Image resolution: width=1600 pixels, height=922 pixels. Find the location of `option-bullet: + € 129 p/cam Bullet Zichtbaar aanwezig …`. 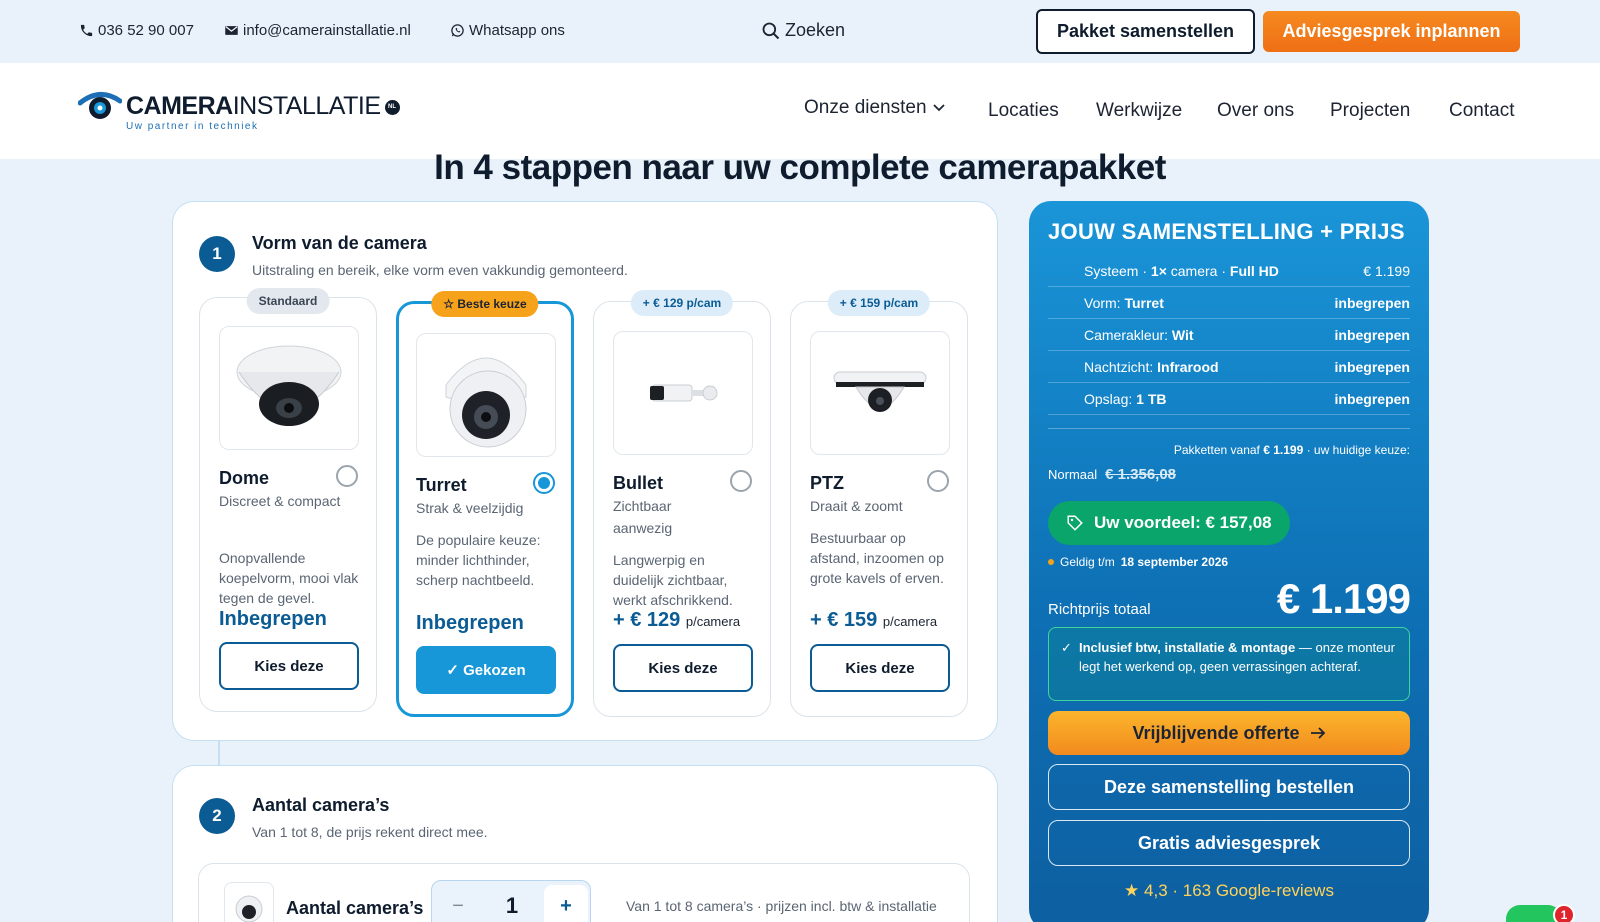

option-bullet: + € 129 p/cam Bullet Zichtbaar aanwezig … is located at coordinates (682, 503).